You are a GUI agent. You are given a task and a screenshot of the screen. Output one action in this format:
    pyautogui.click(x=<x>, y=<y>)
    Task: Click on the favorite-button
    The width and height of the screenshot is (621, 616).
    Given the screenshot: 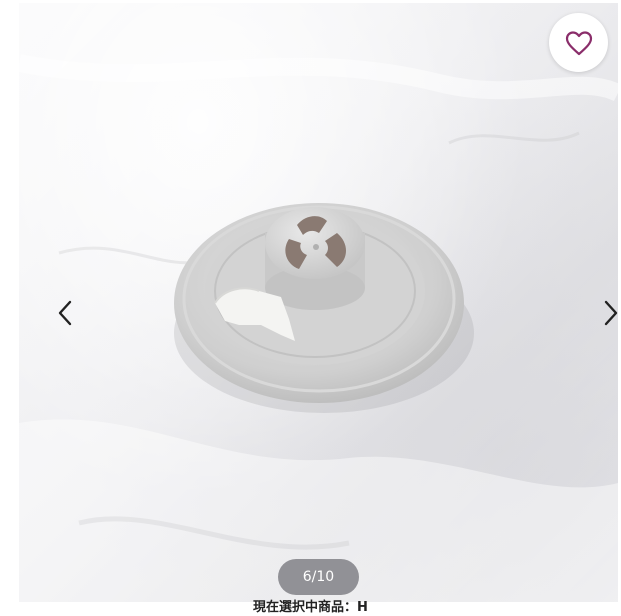 What is the action you would take?
    pyautogui.click(x=578, y=42)
    